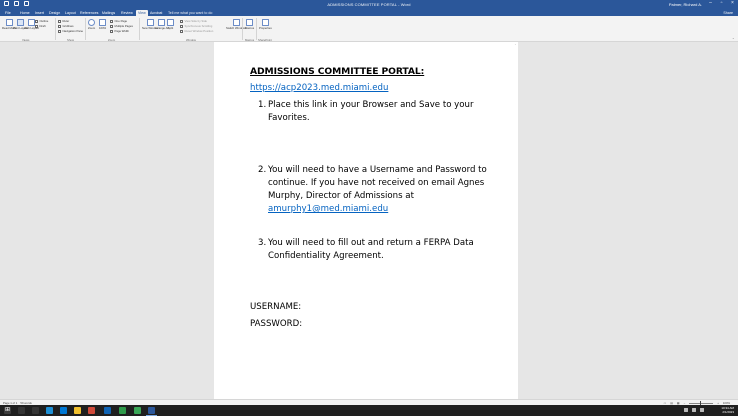 This screenshot has height=416, width=738. What do you see at coordinates (41, 21) in the screenshot?
I see `outline-button: Outline` at bounding box center [41, 21].